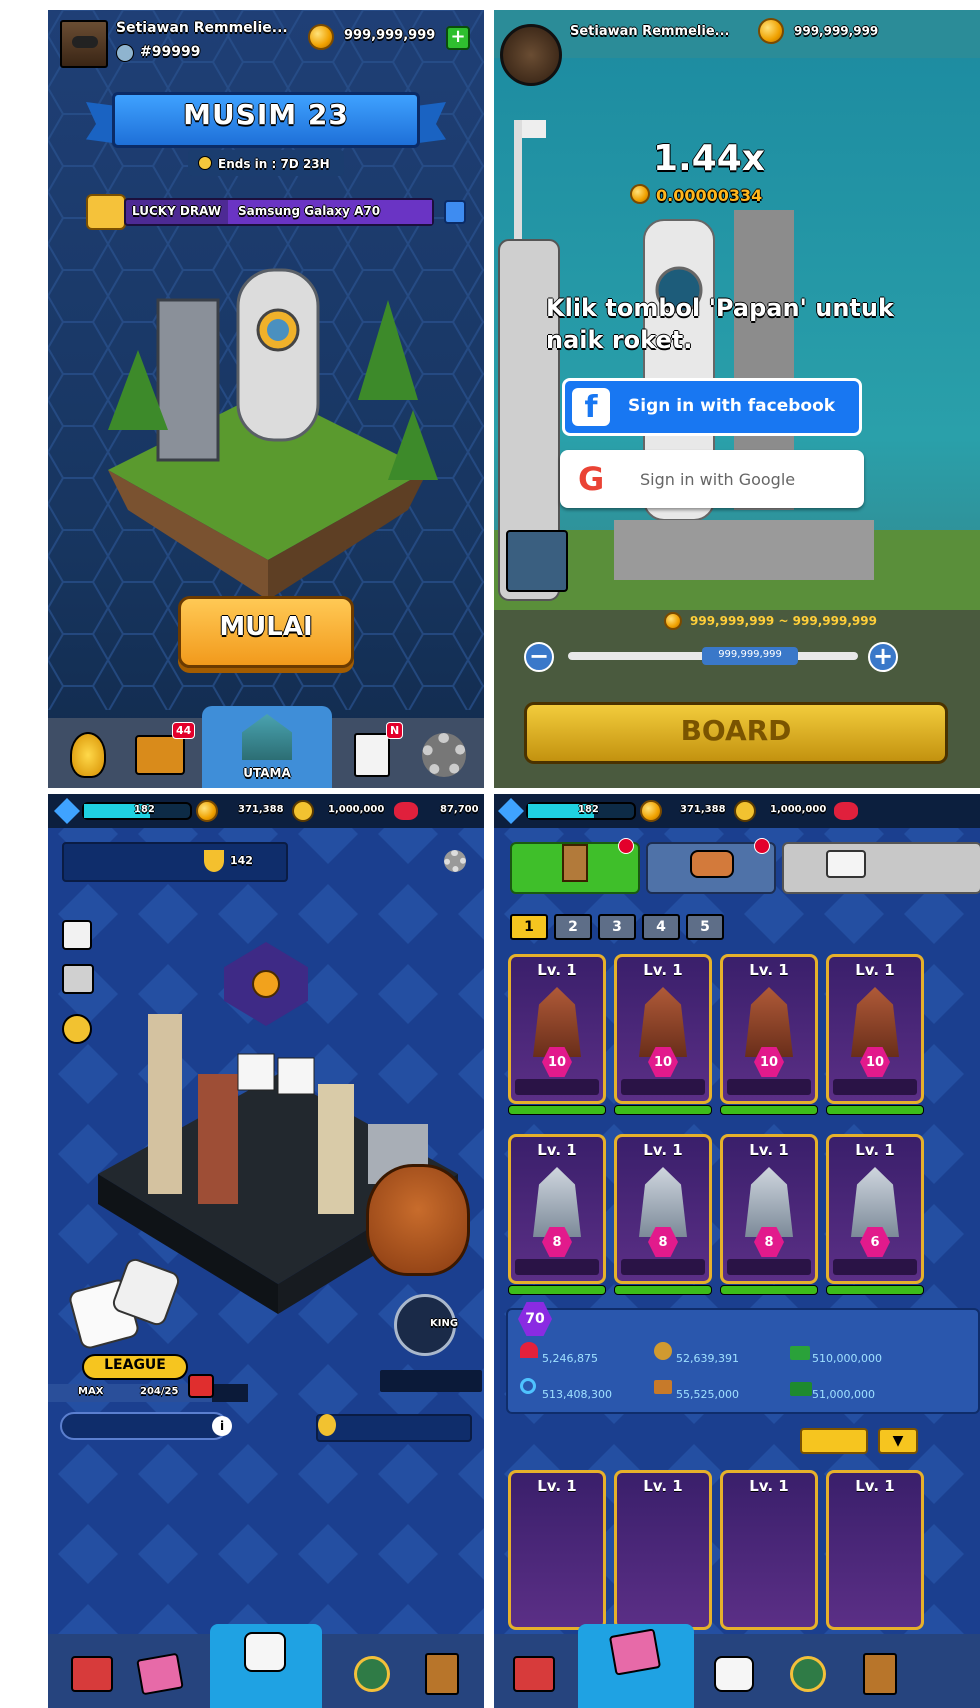 Image resolution: width=980 pixels, height=1708 pixels. Describe the element at coordinates (875, 1214) in the screenshot. I see `building-card: Lv. 16` at that location.